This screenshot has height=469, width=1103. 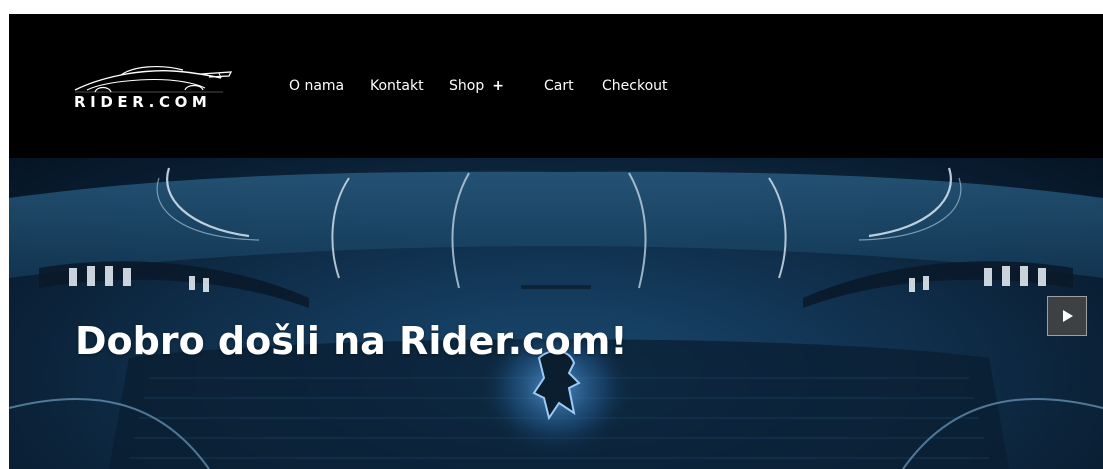 What do you see at coordinates (4, 241) in the screenshot?
I see `left-margin` at bounding box center [4, 241].